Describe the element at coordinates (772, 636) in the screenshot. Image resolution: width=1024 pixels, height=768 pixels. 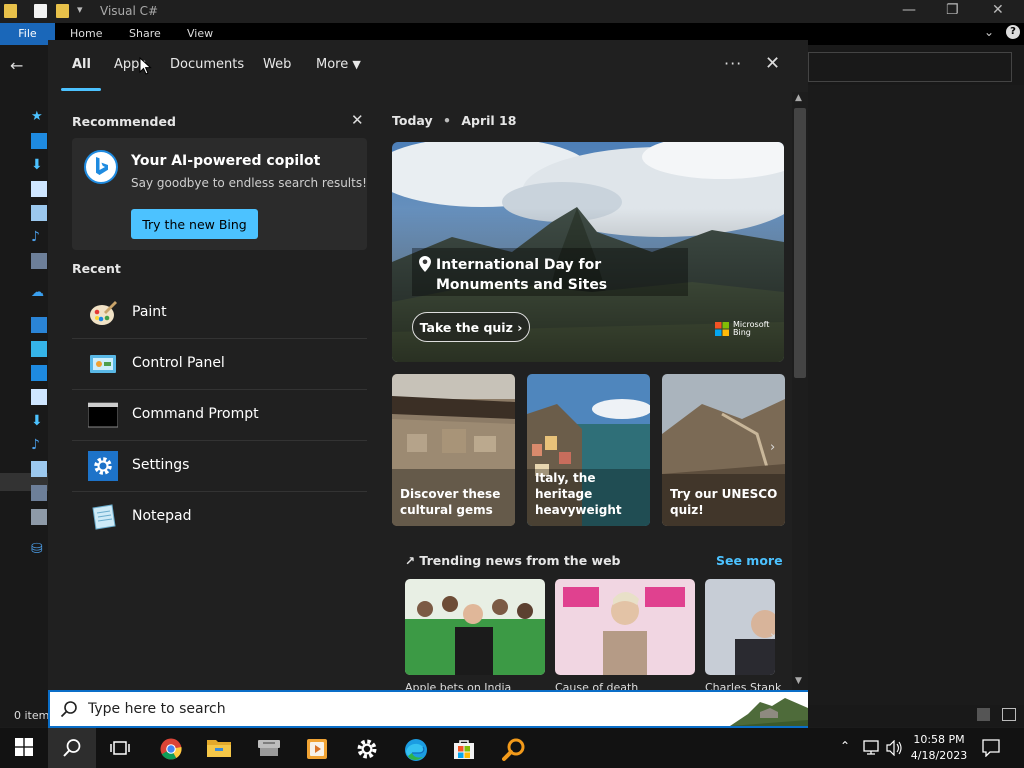
I see `news-next-arrow-icon: ›` at that location.